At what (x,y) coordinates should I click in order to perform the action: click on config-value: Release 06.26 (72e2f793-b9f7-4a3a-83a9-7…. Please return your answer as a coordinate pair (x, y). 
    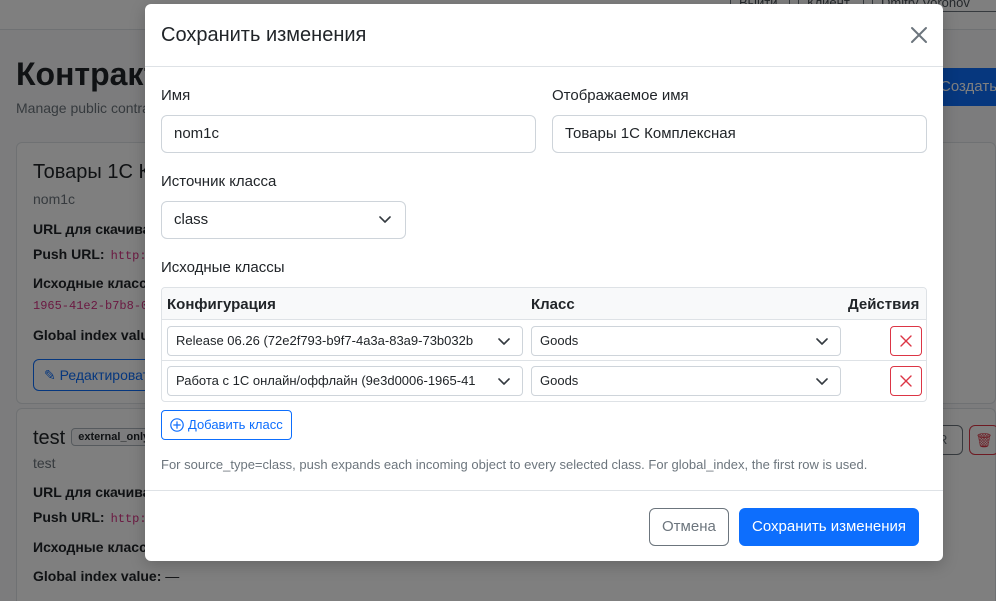
    Looking at the image, I should click on (325, 340).